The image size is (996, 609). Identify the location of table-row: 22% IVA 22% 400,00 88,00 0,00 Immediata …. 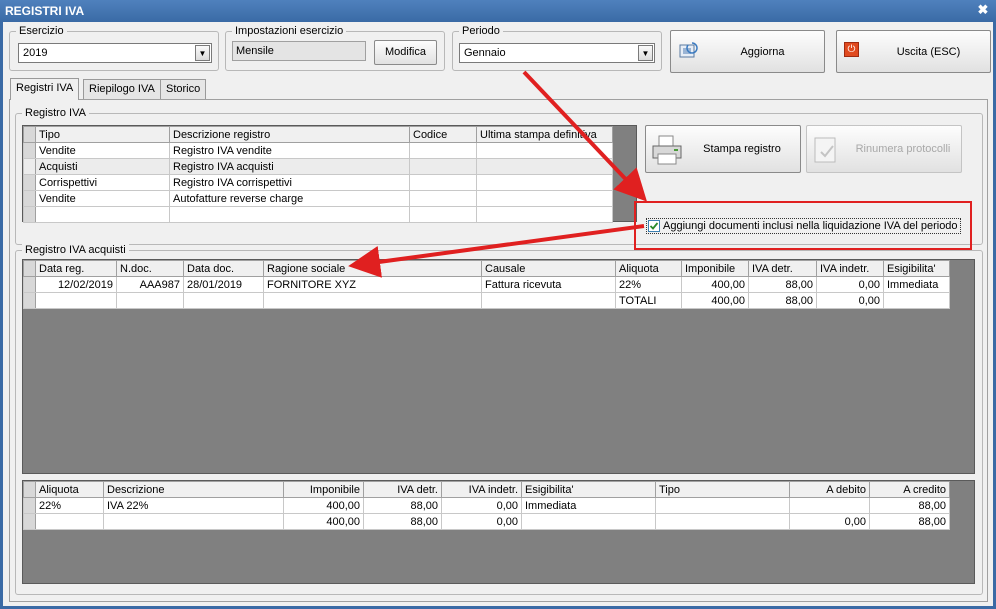
(486, 505).